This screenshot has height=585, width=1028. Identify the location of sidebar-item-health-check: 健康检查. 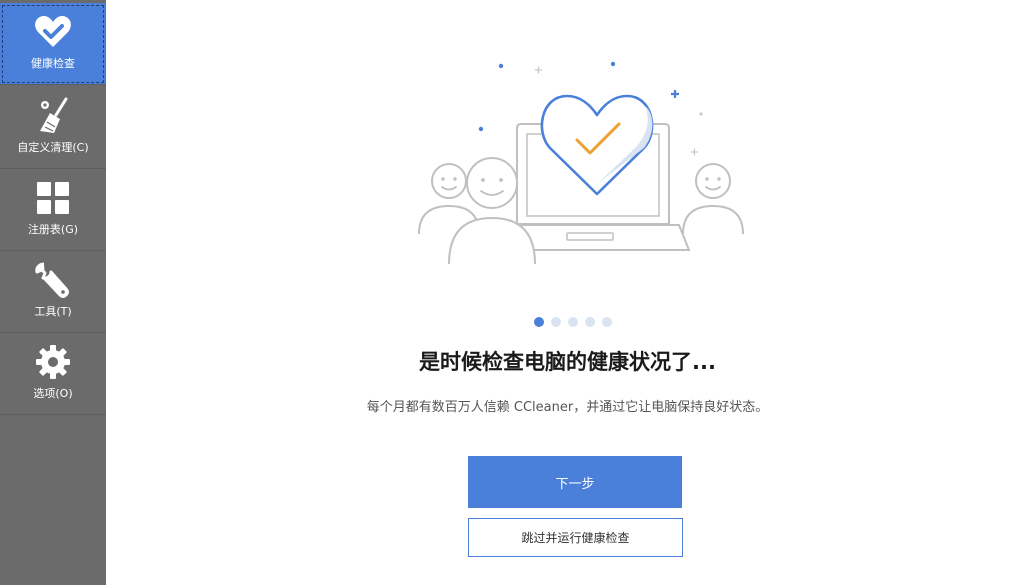
(53, 44).